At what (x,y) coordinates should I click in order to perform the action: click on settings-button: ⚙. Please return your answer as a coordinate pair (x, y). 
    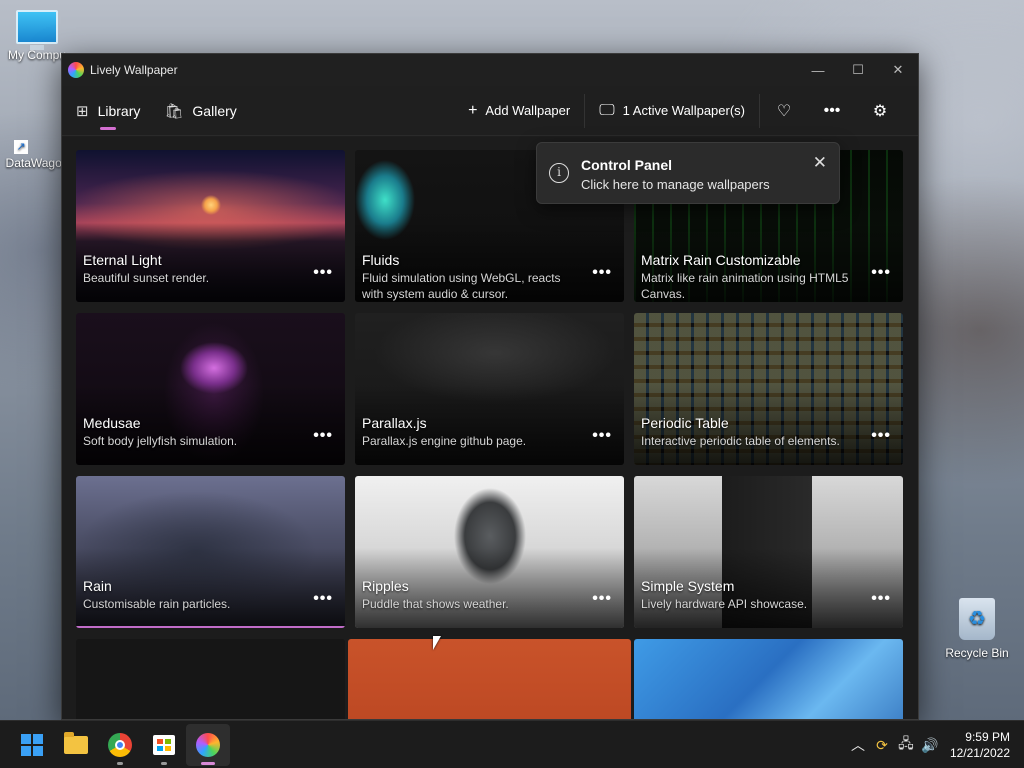
    Looking at the image, I should click on (880, 111).